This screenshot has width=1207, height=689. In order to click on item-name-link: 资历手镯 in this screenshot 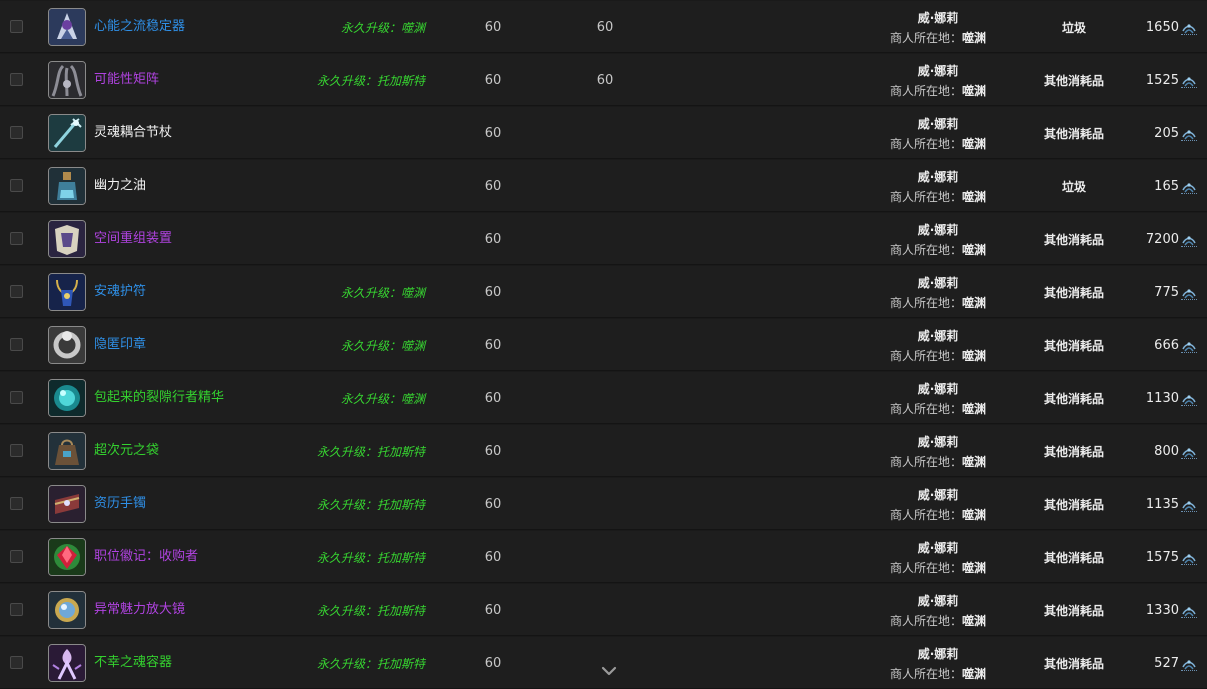, I will do `click(120, 504)`.